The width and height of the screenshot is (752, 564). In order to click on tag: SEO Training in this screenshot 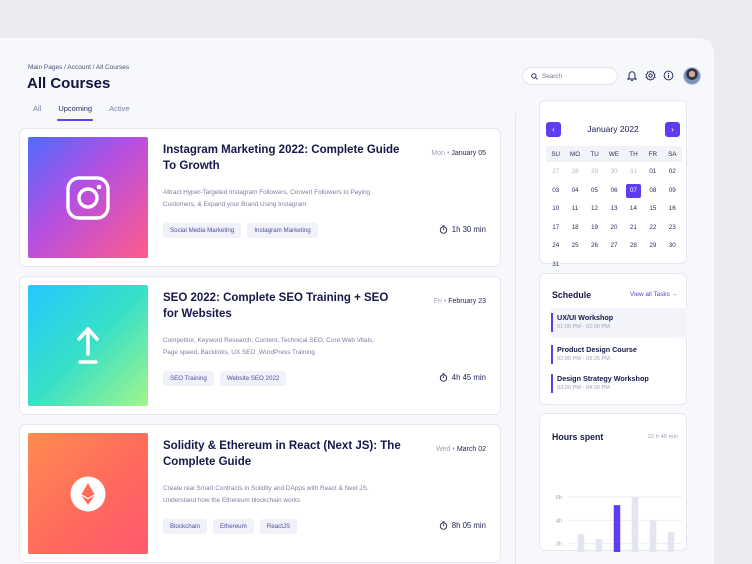, I will do `click(188, 378)`.